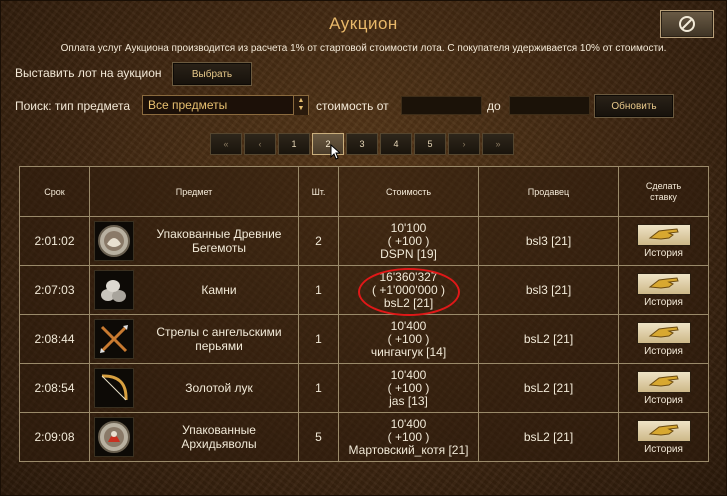 Image resolution: width=727 pixels, height=496 pixels. What do you see at coordinates (88, 73) in the screenshot?
I see `listing-label: Выставить лот на аукцион` at bounding box center [88, 73].